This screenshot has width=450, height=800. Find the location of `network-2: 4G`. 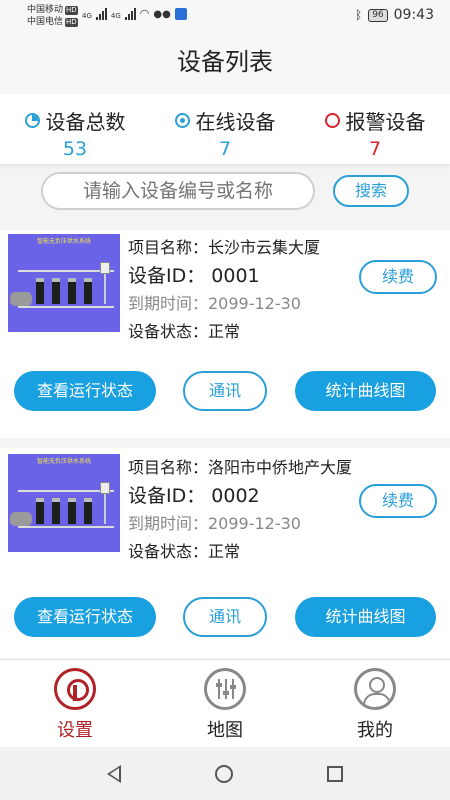

network-2: 4G is located at coordinates (115, 16).